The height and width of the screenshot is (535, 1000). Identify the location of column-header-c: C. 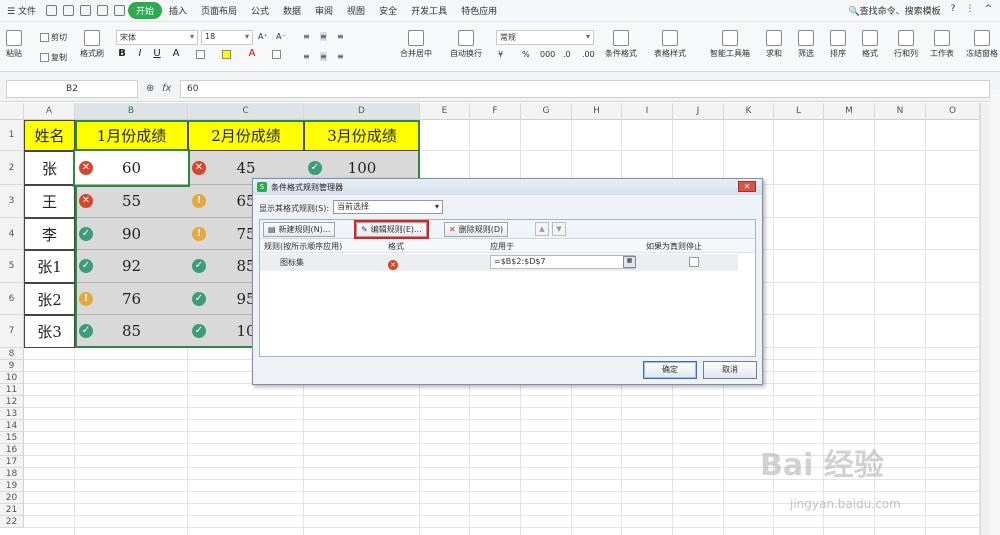
(246, 111).